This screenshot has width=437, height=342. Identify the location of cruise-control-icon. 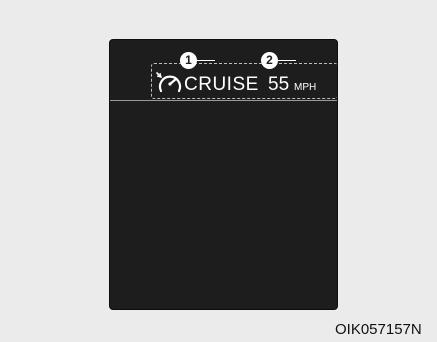
(169, 82).